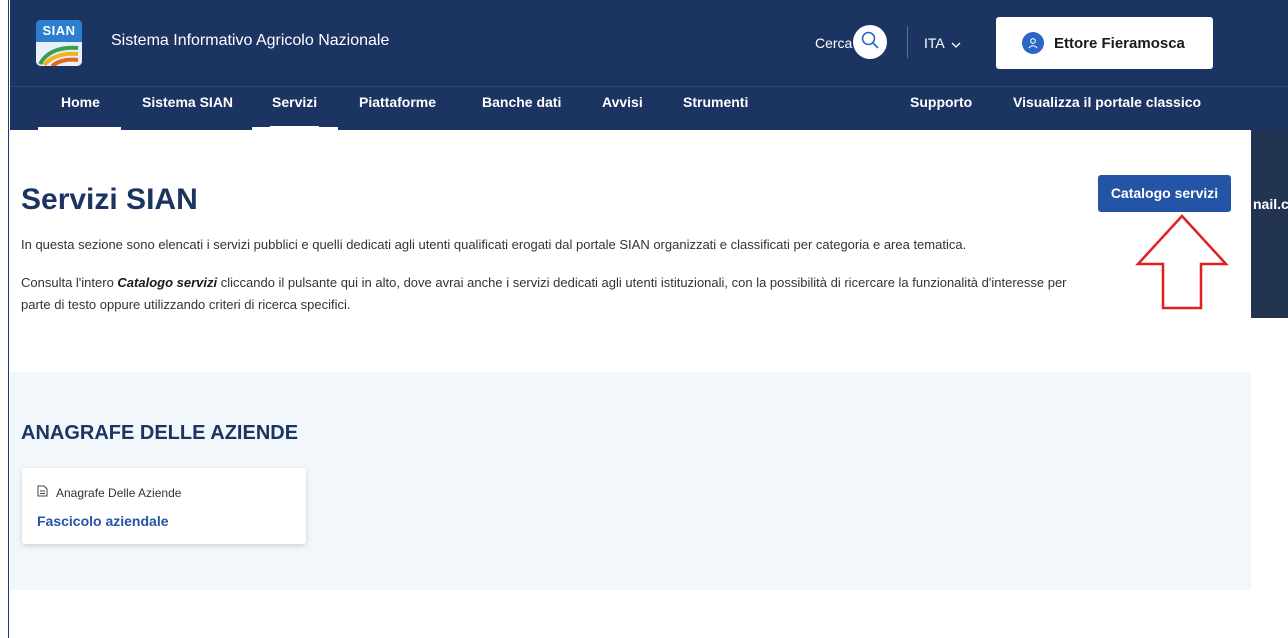 This screenshot has height=638, width=1288. What do you see at coordinates (4, 319) in the screenshot?
I see `window-frame` at bounding box center [4, 319].